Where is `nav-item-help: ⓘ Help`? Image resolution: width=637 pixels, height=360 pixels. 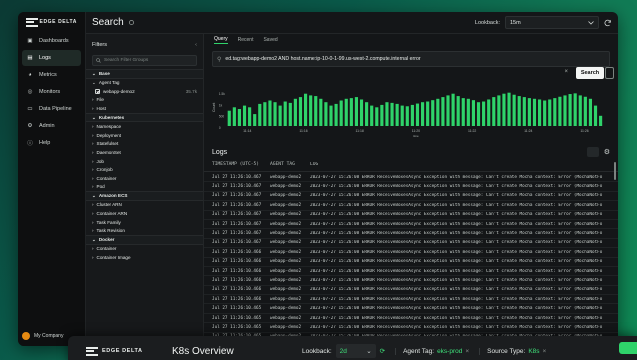
nav-item-help: ⓘ Help is located at coordinates (51, 143).